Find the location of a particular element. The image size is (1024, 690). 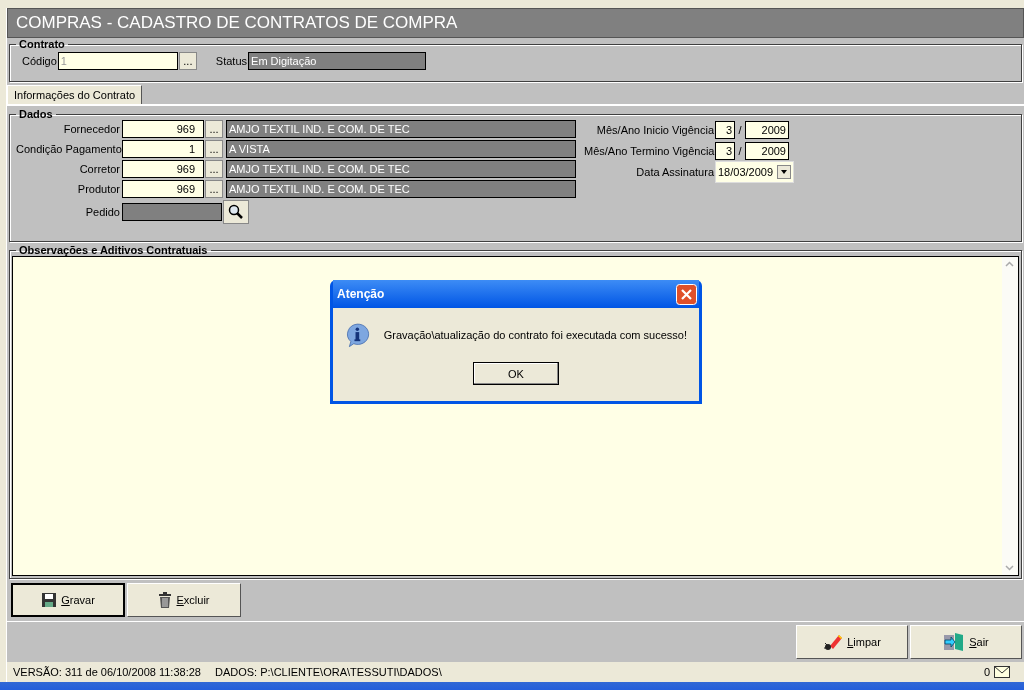

field-label: Status is located at coordinates (231, 61).